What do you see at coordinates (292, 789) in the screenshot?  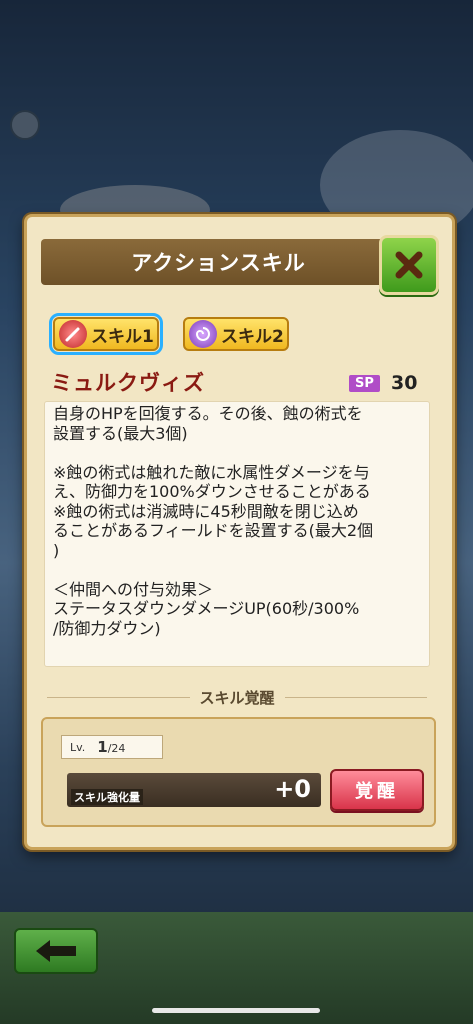 I see `gauge-value: +0` at bounding box center [292, 789].